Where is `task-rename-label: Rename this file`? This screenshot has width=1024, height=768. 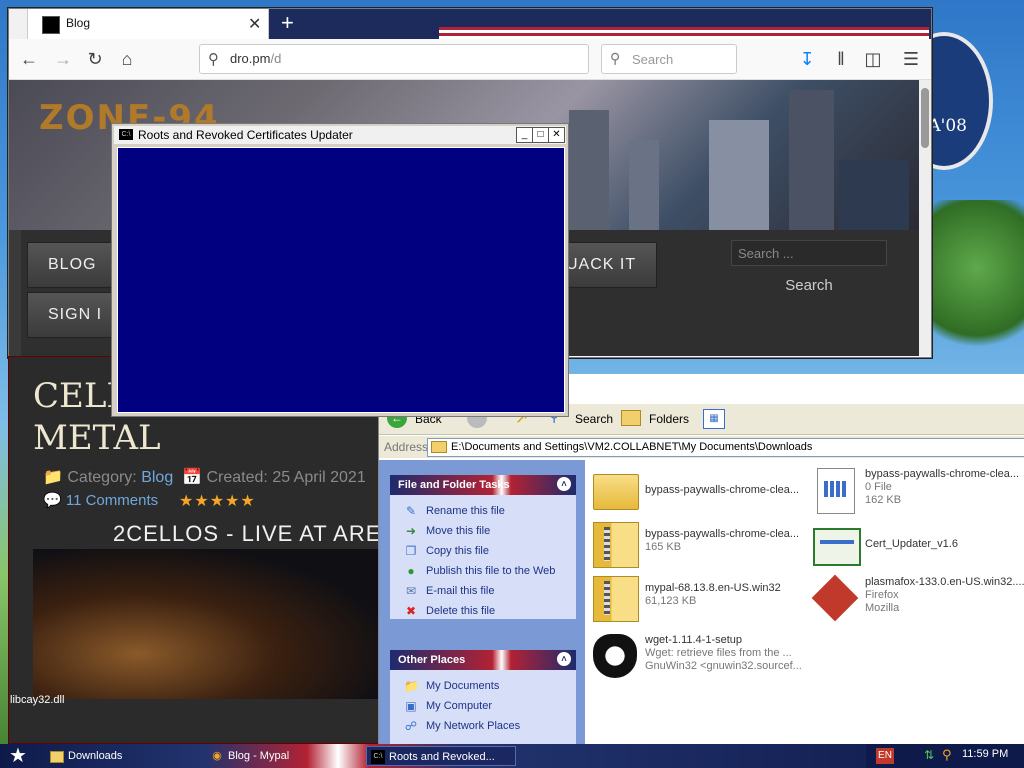 task-rename-label: Rename this file is located at coordinates (465, 511).